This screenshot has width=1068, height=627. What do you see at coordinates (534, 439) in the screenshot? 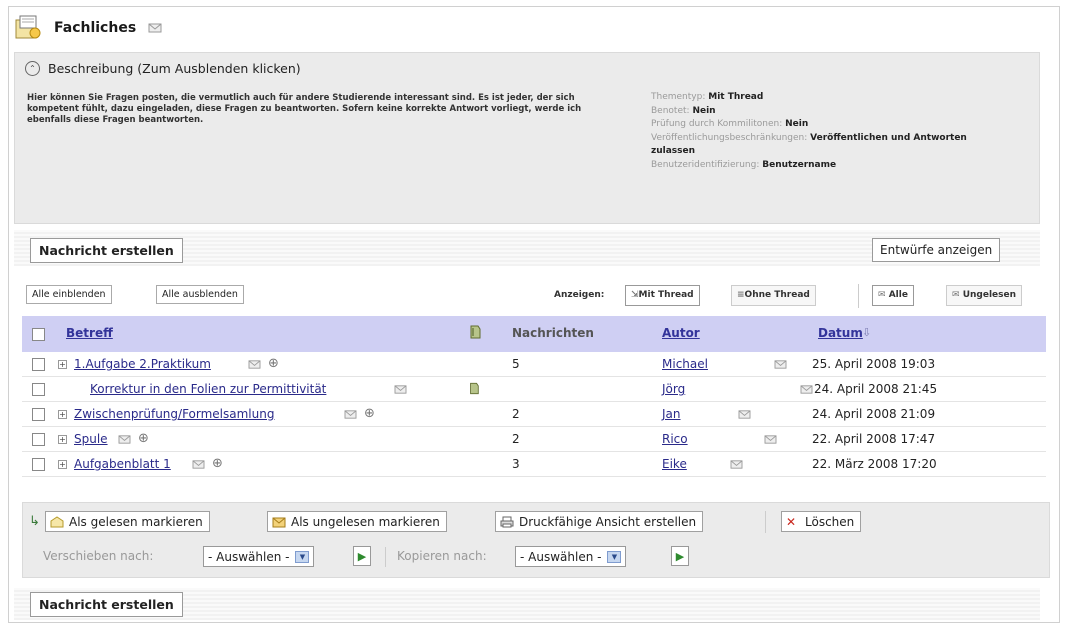
I see `table-row: + Spule ⊕ 2 Rico 22. April 2008 17:47` at bounding box center [534, 439].